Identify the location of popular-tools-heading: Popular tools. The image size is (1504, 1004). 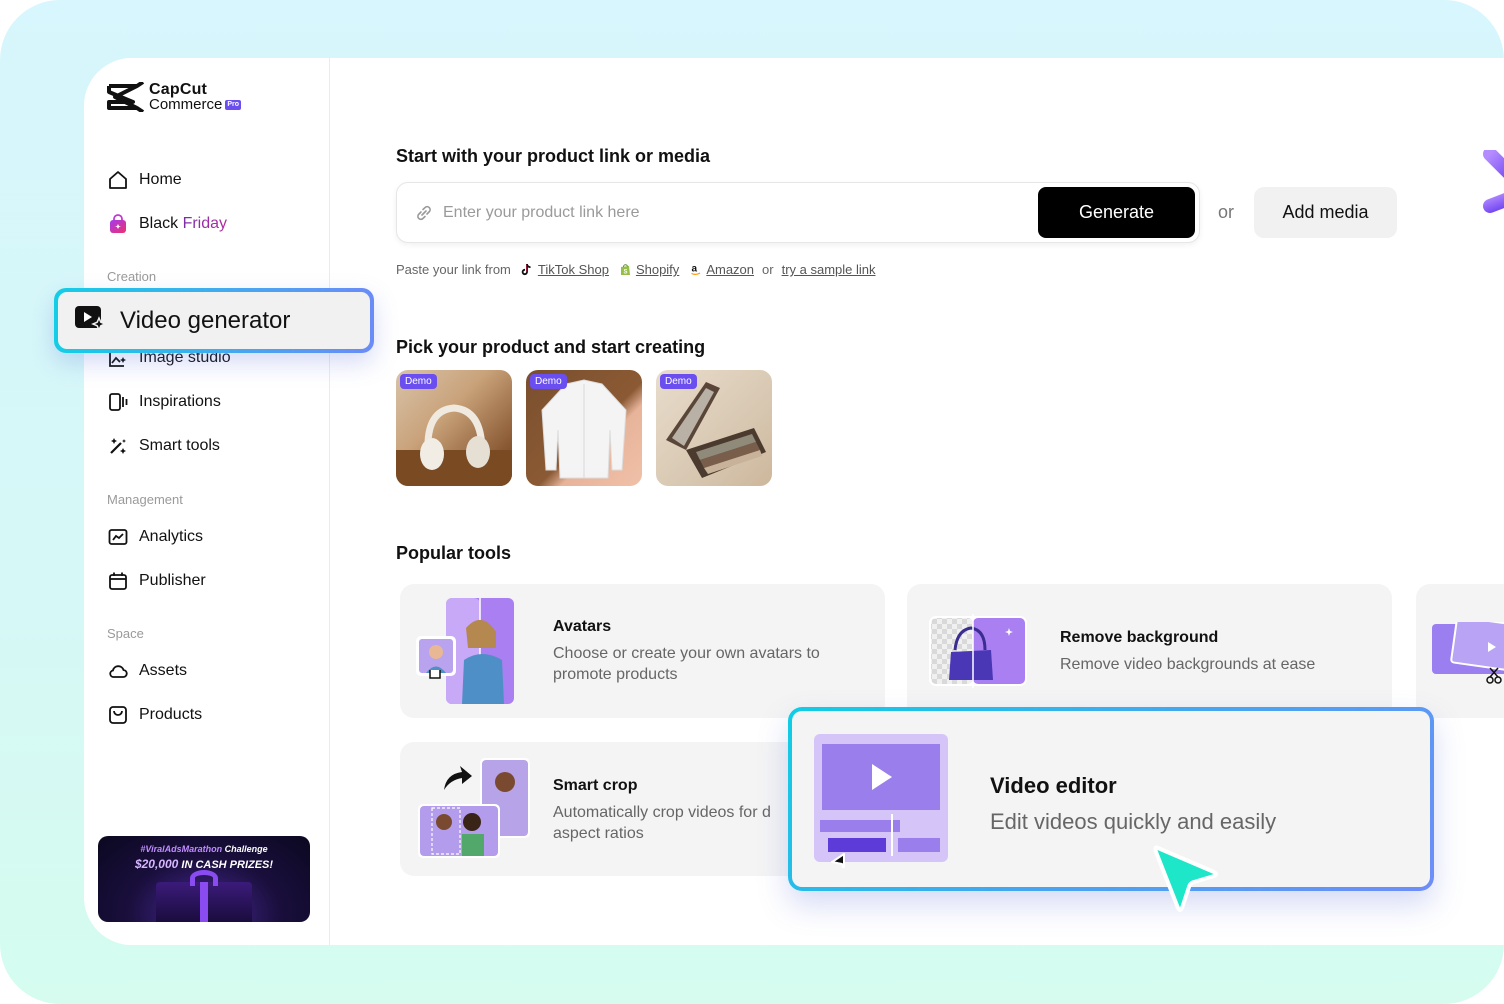
(454, 553).